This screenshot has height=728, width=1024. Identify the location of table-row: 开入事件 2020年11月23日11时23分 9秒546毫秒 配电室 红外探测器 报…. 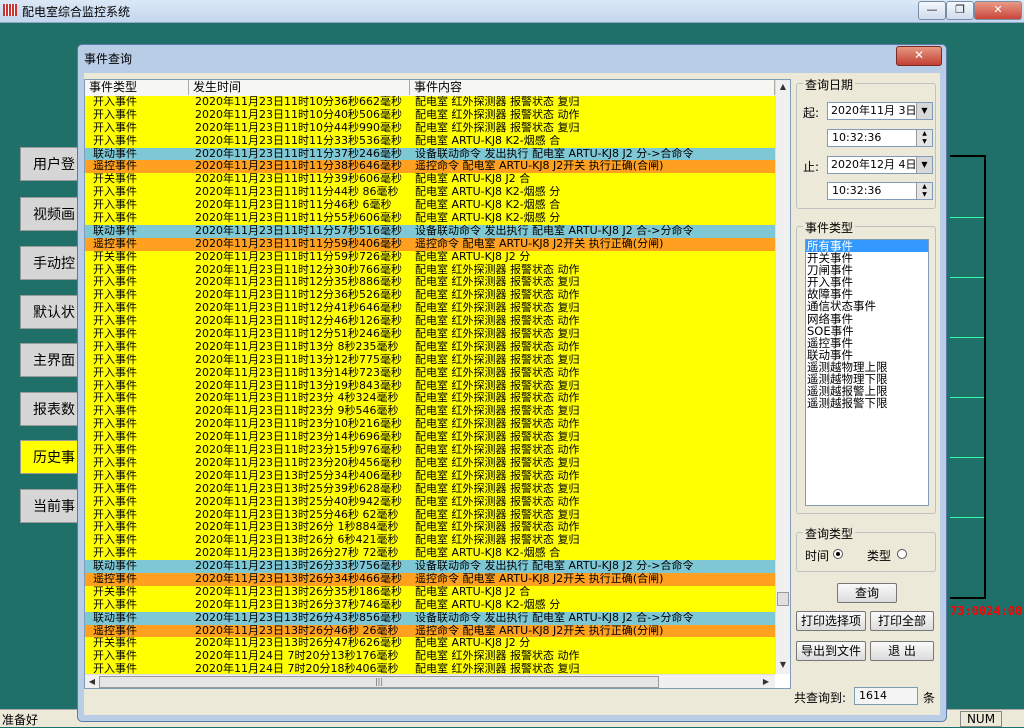
(430, 412).